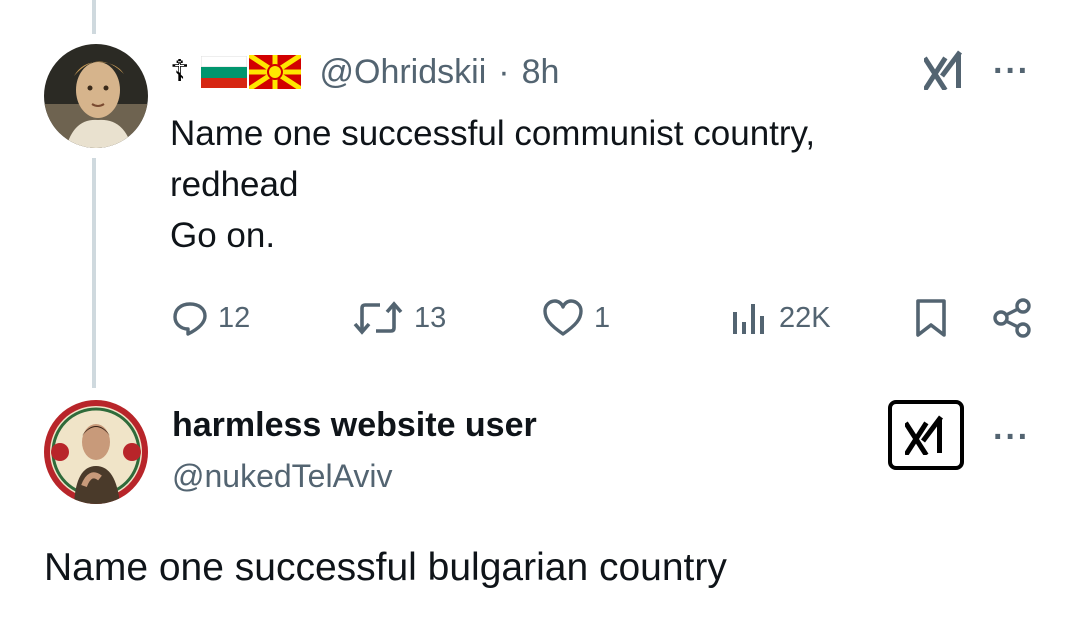 Image resolution: width=1080 pixels, height=632 pixels. I want to click on reply-avatar, so click(96, 452).